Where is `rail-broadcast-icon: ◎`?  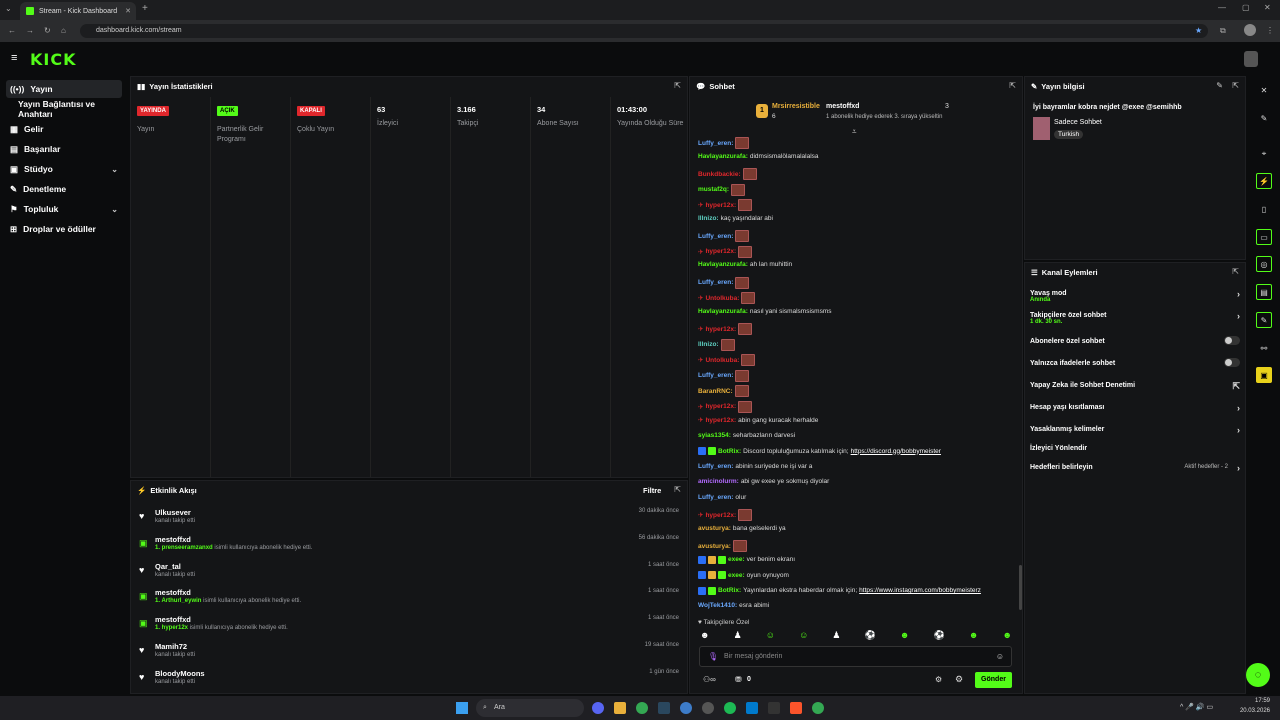
rail-broadcast-icon: ◎ is located at coordinates (1264, 264).